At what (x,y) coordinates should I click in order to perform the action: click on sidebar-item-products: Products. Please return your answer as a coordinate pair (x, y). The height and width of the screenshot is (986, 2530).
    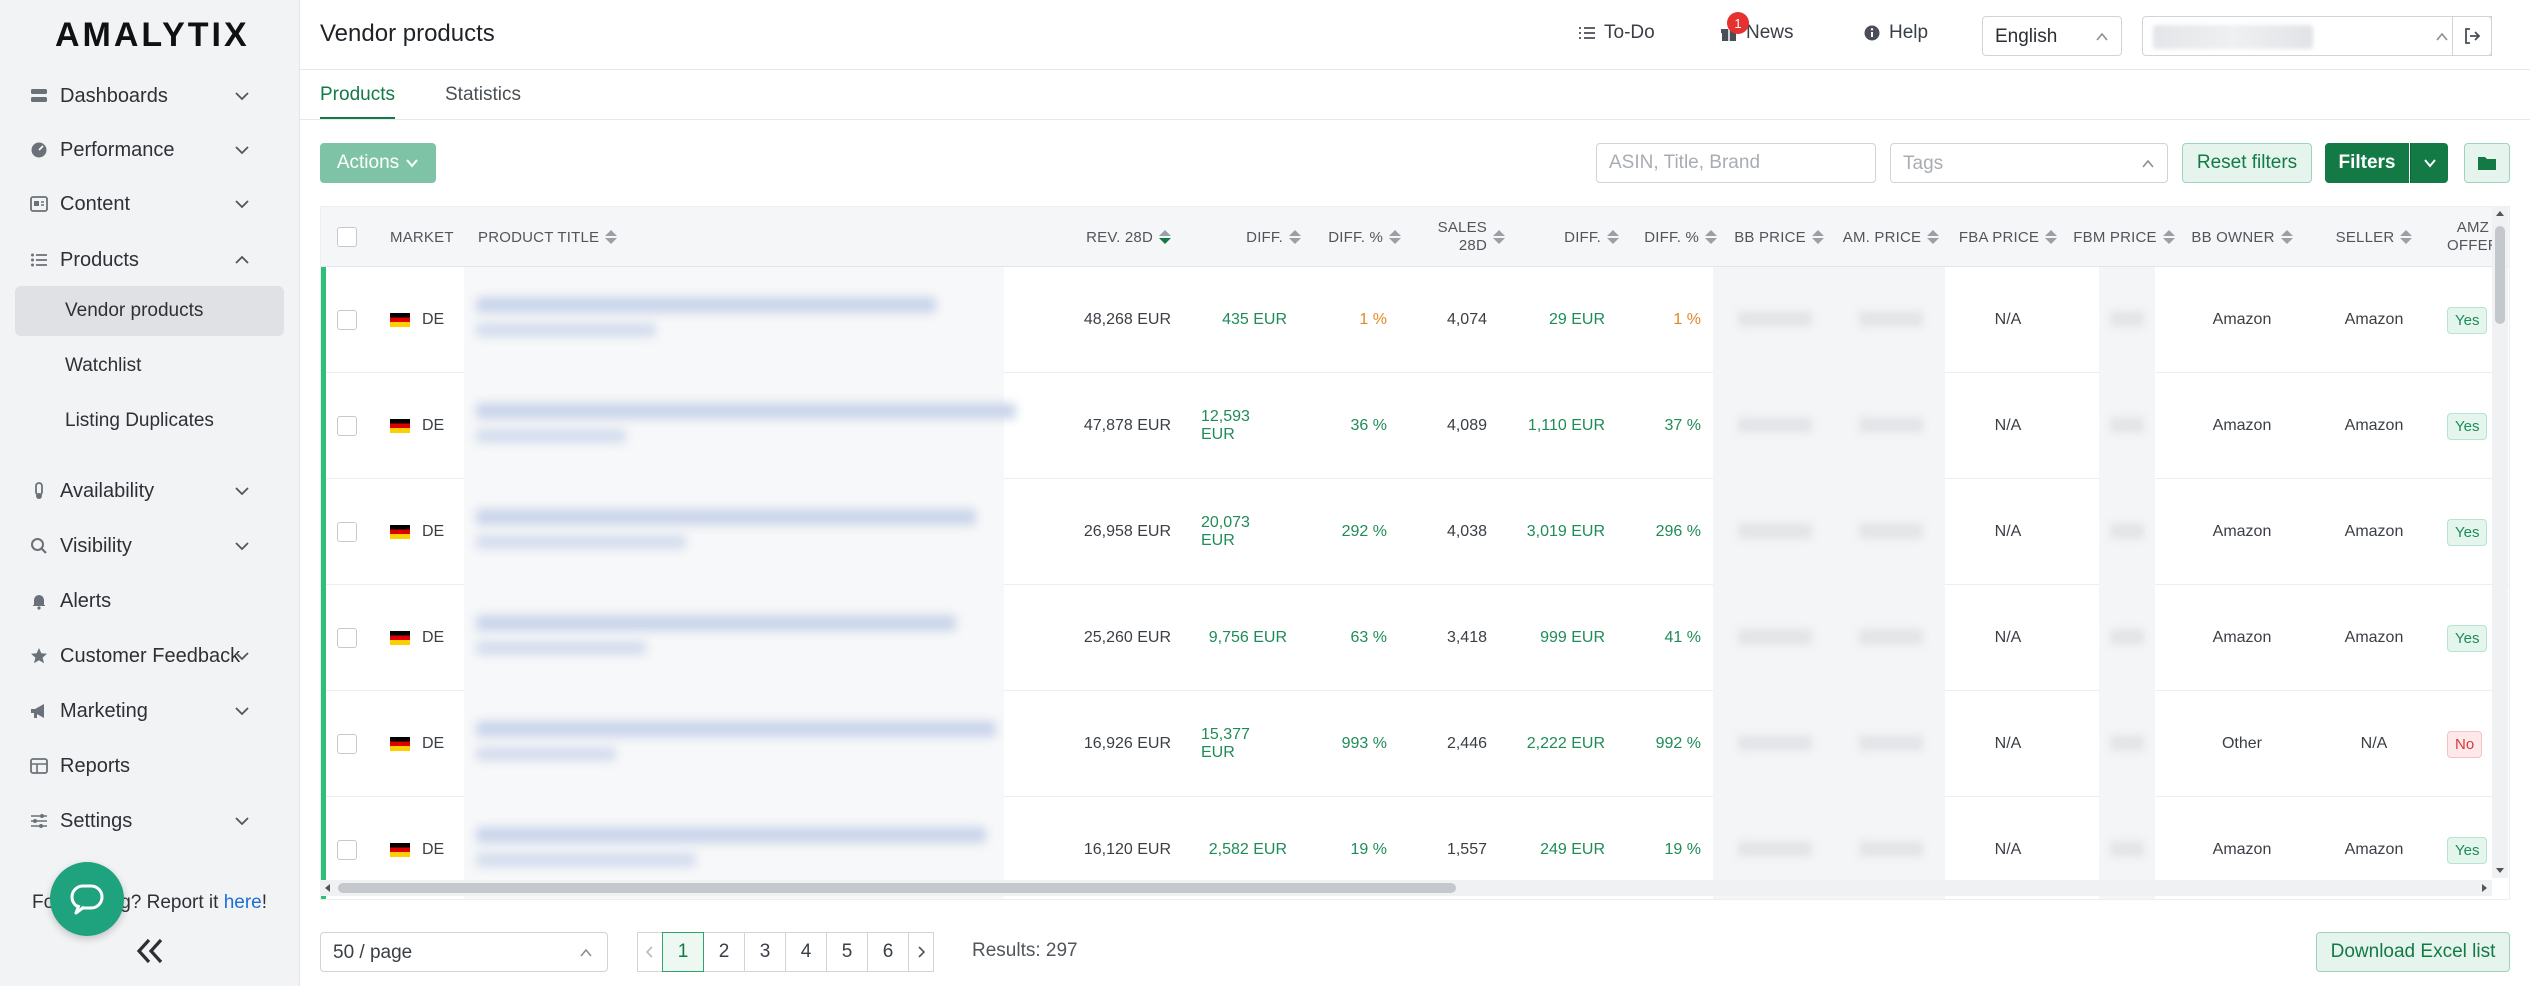
    Looking at the image, I should click on (150, 260).